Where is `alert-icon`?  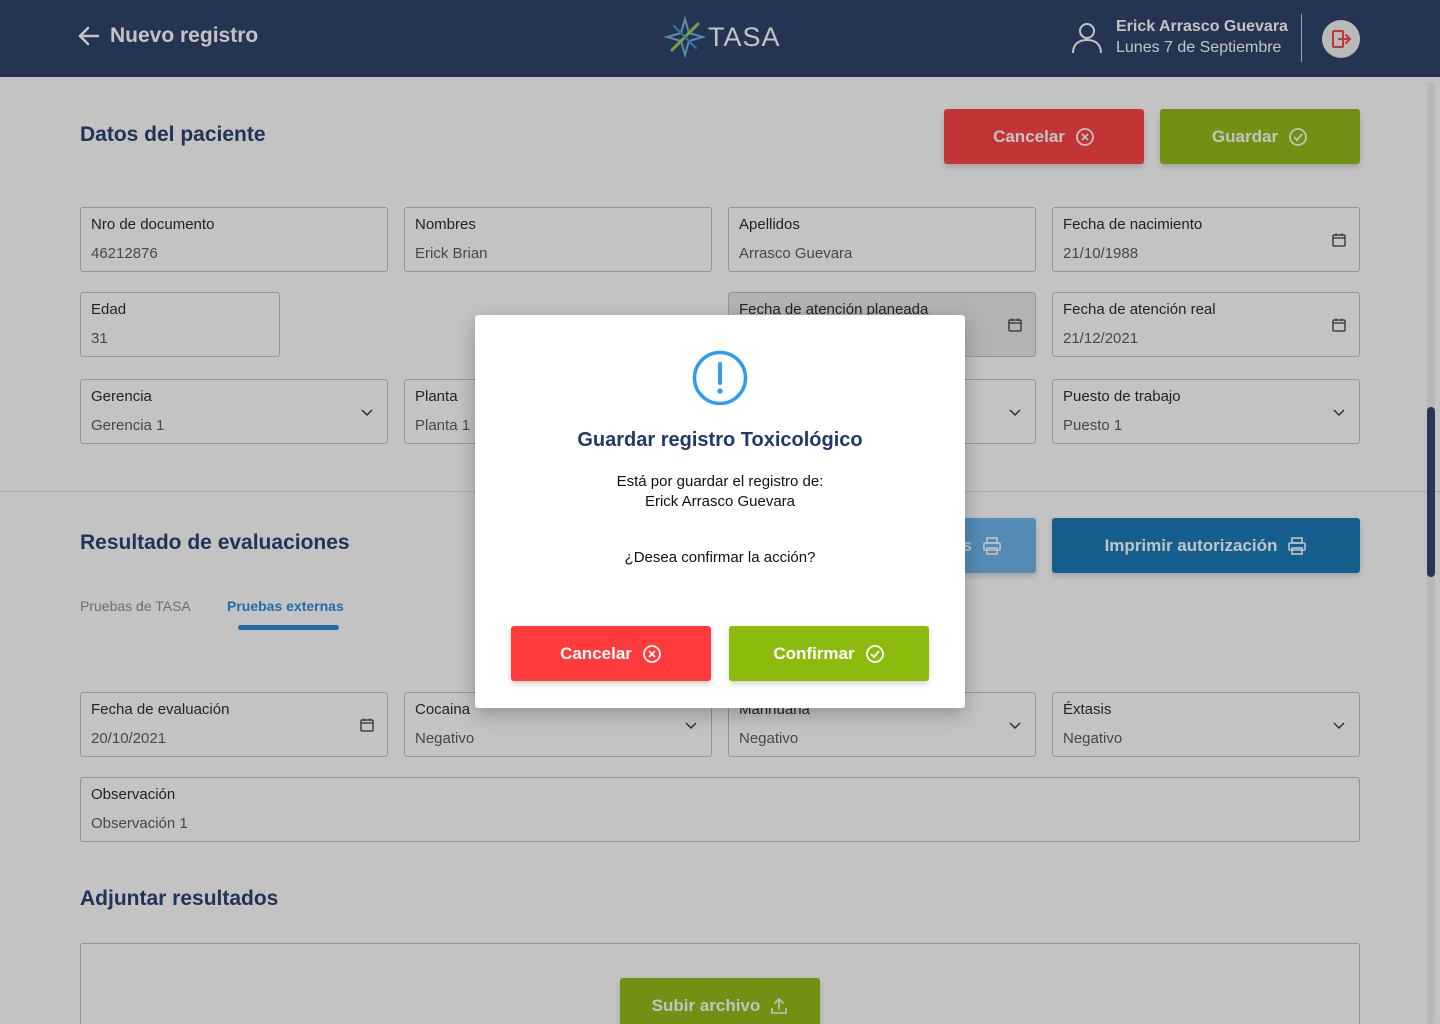
alert-icon is located at coordinates (720, 378).